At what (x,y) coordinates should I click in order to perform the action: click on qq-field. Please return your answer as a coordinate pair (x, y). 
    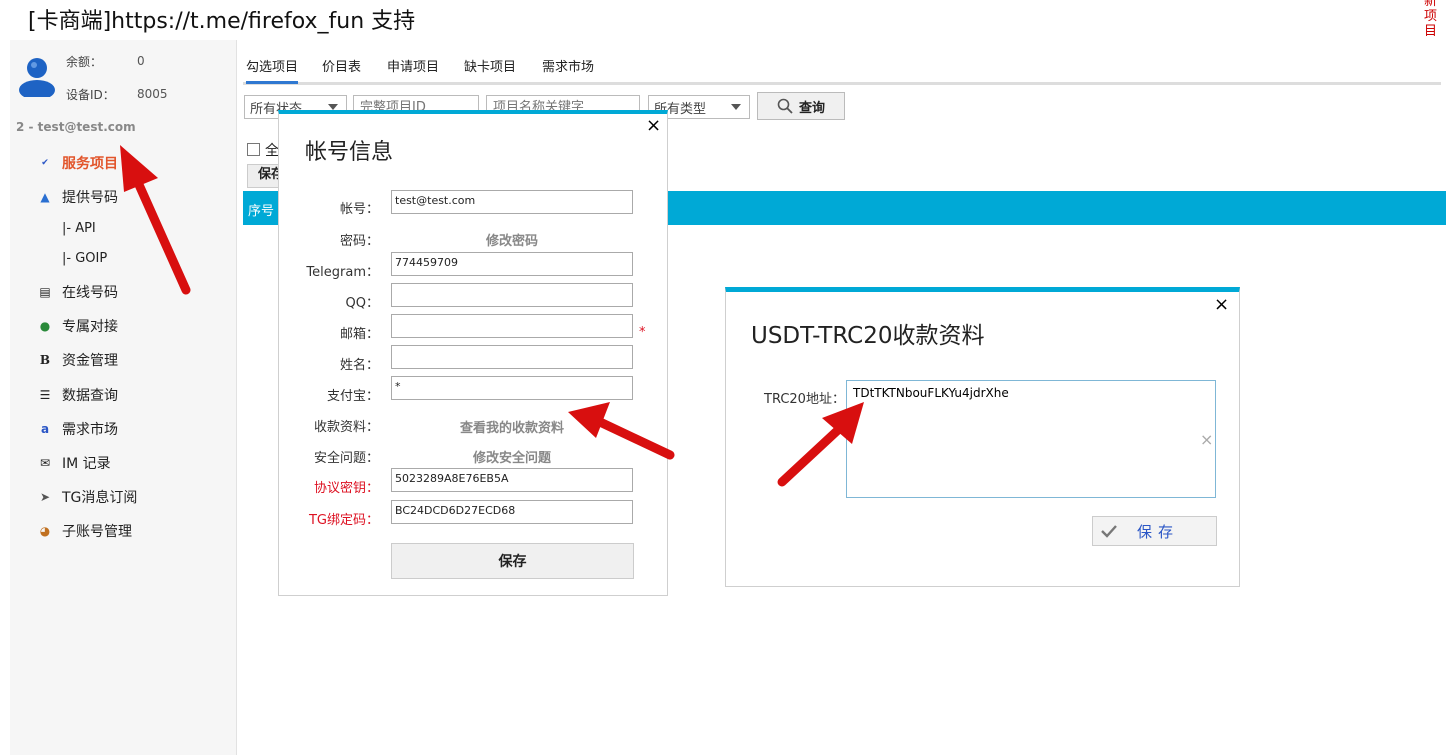
    Looking at the image, I should click on (512, 295).